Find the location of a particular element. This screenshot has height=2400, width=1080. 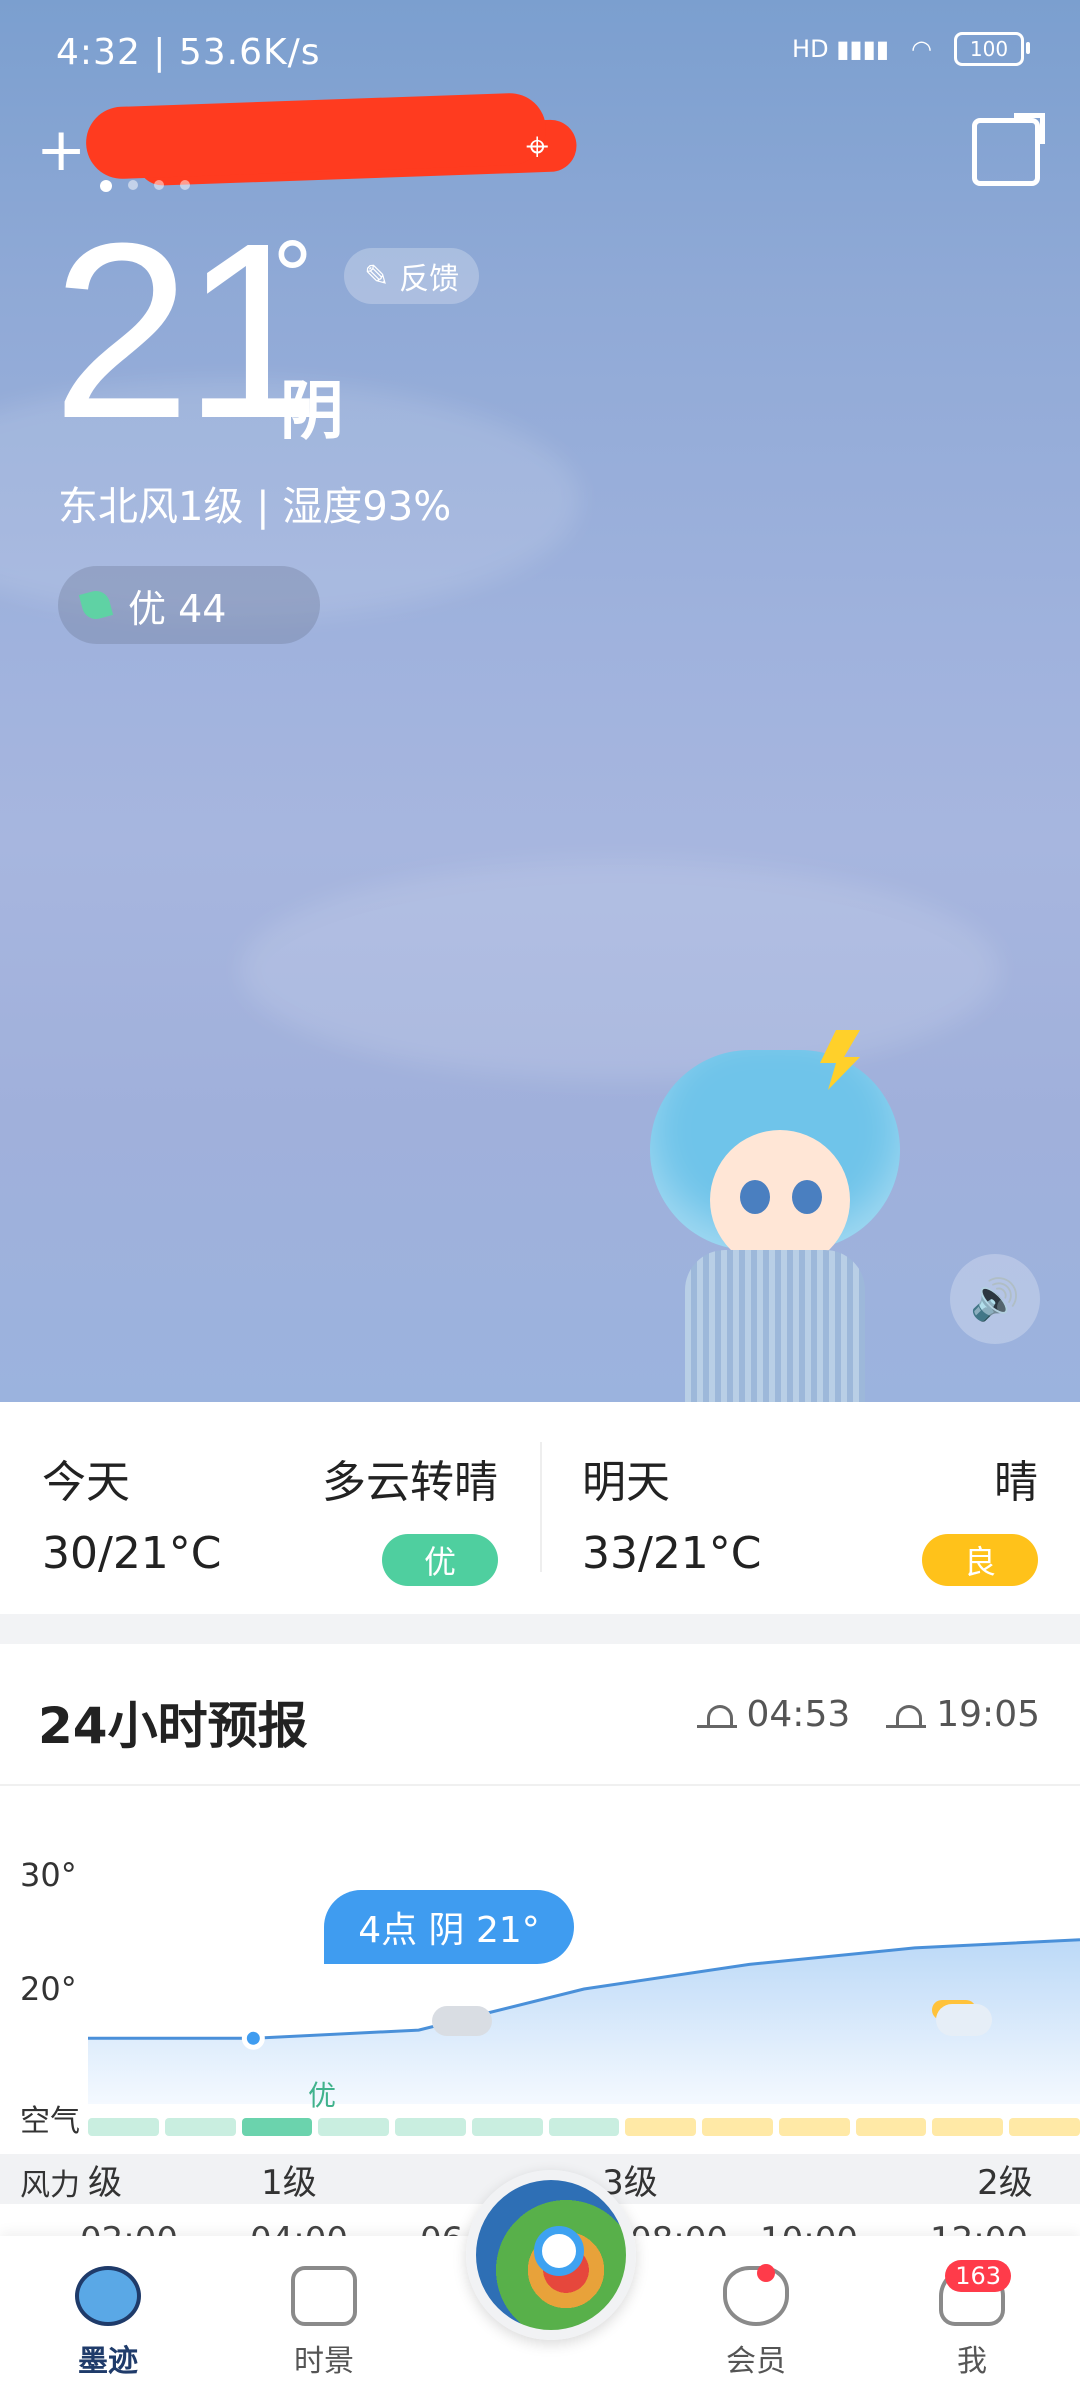

notification-badge: 163 is located at coordinates (978, 2276).